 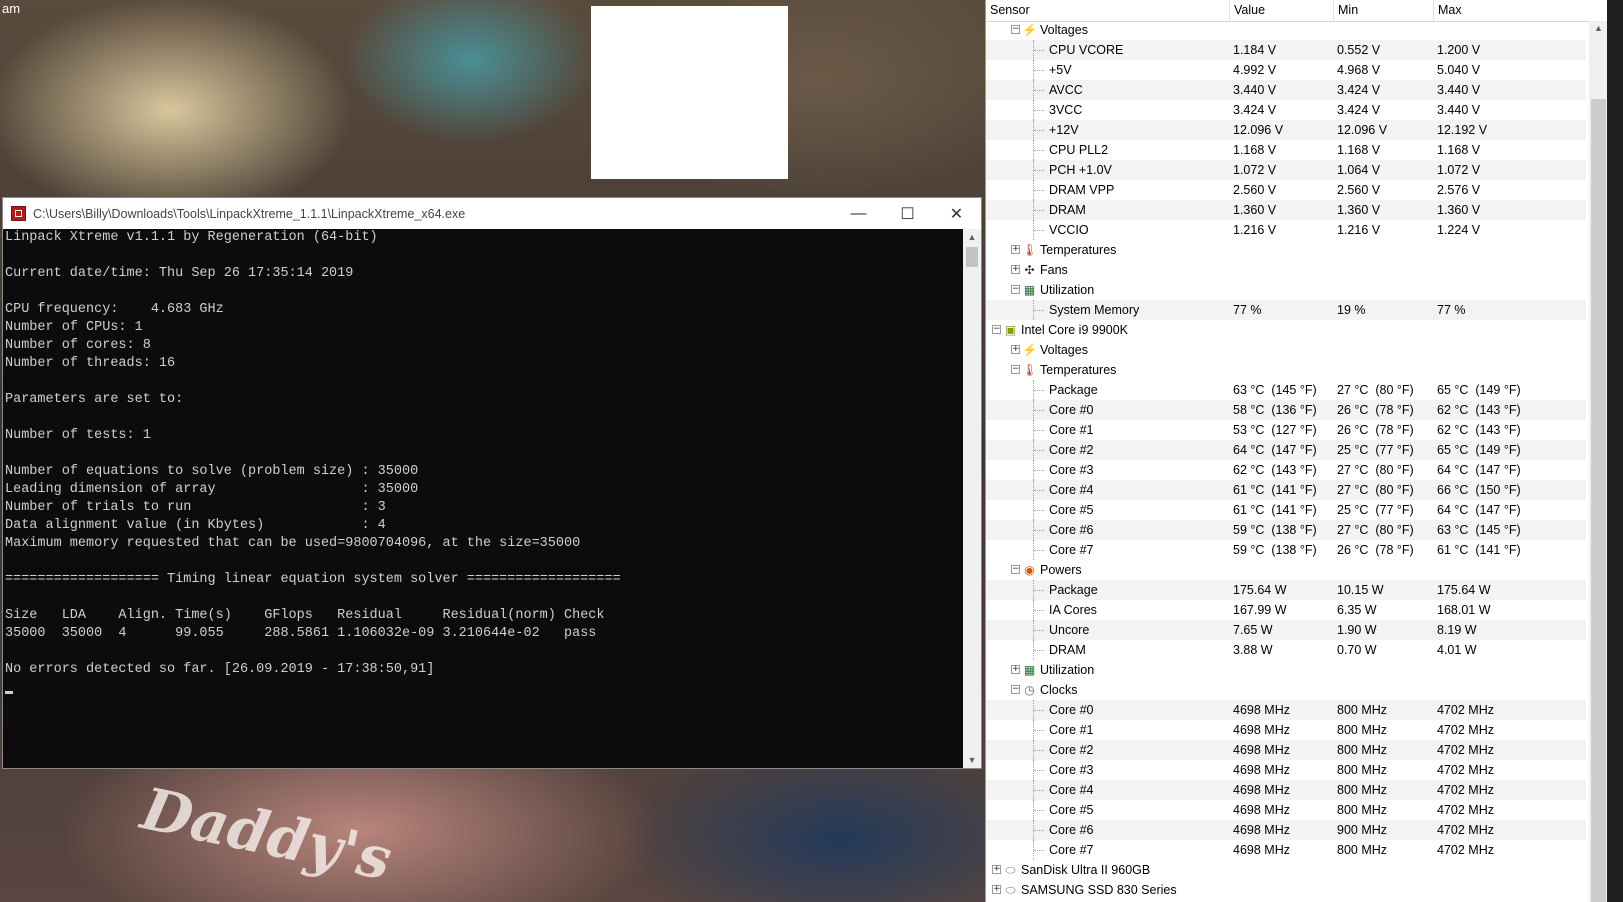 What do you see at coordinates (1286, 70) in the screenshot?
I see `sensor-row: +5V 4.992 V 4.968 V 5.040 V` at bounding box center [1286, 70].